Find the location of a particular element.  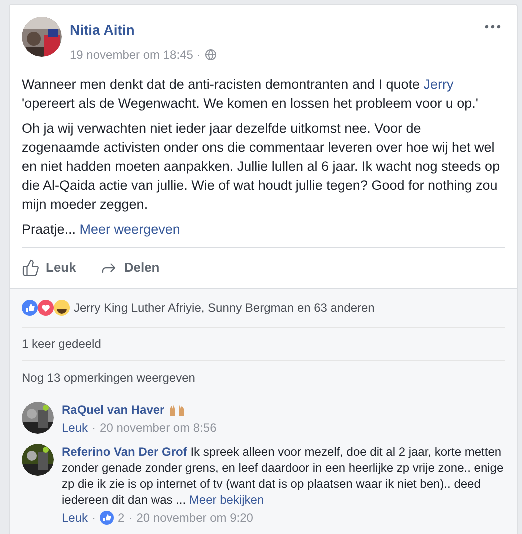

commenter-name: RaQuel van Haver is located at coordinates (113, 410).